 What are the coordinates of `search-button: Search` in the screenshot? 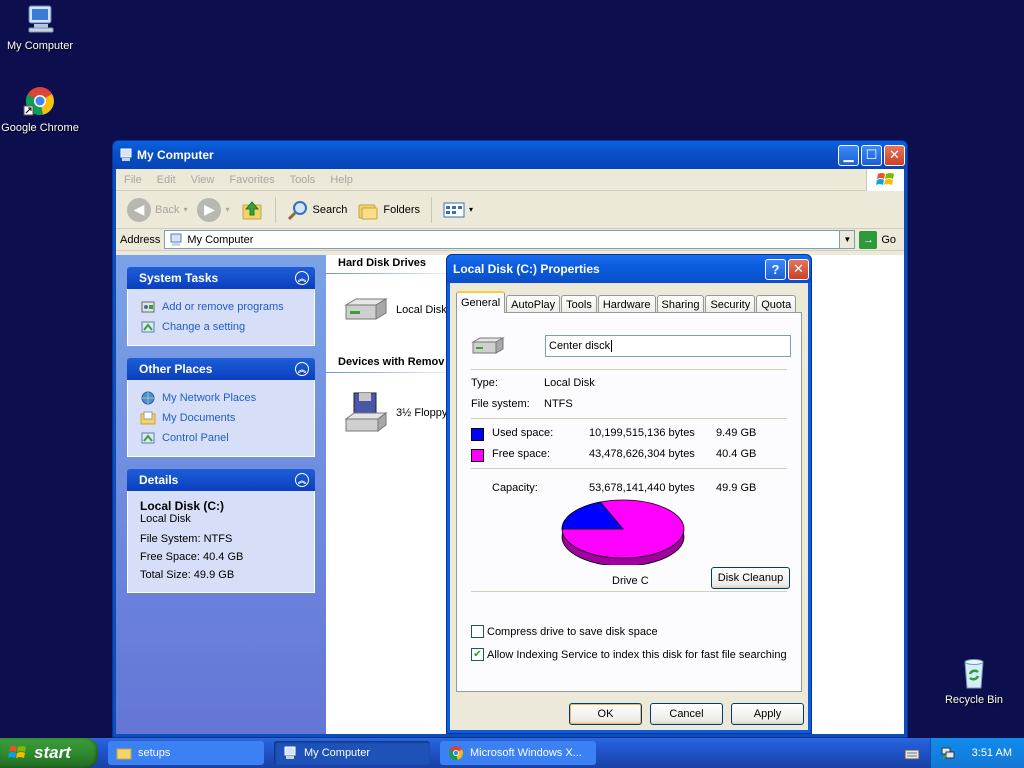 It's located at (317, 210).